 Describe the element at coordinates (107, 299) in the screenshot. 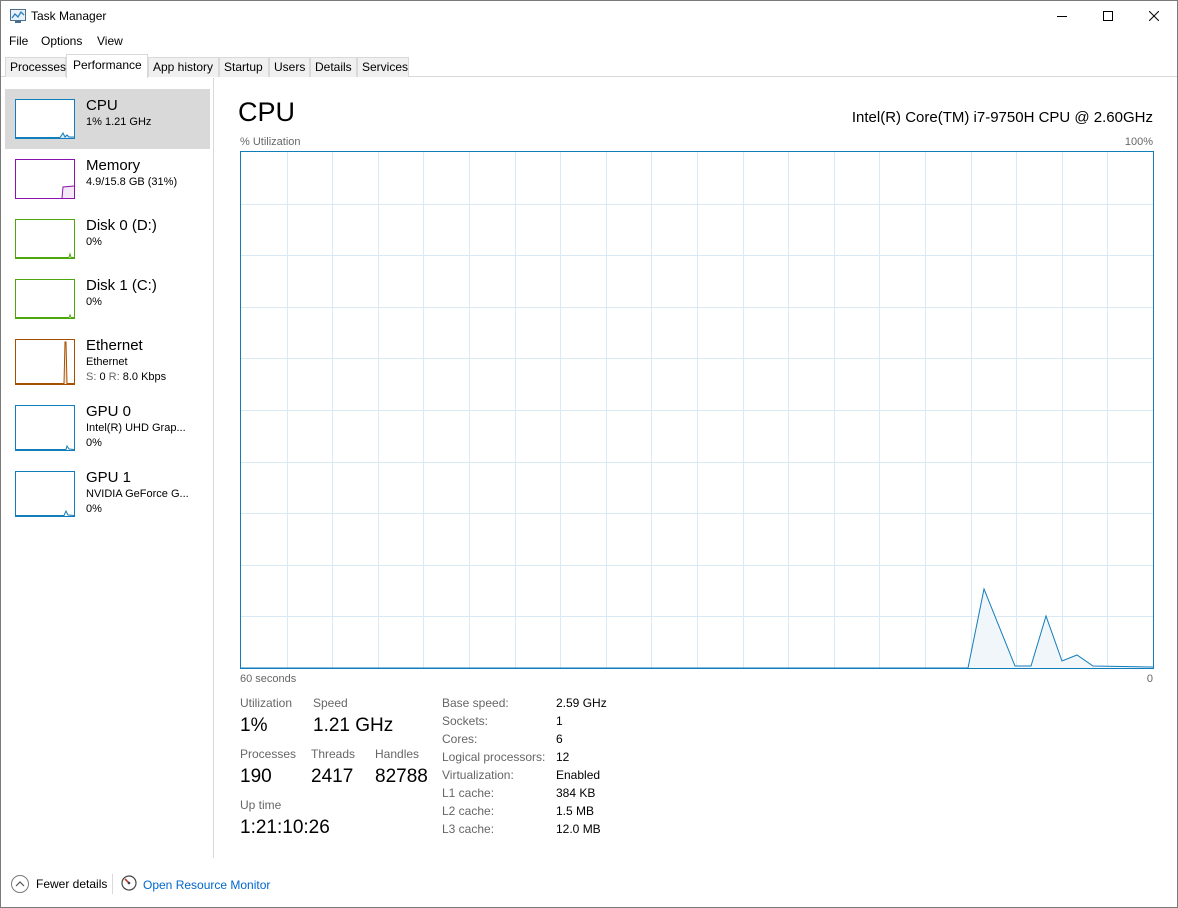

I see `sidebar-item-disk-1: Disk 1 (C:) 0%` at that location.